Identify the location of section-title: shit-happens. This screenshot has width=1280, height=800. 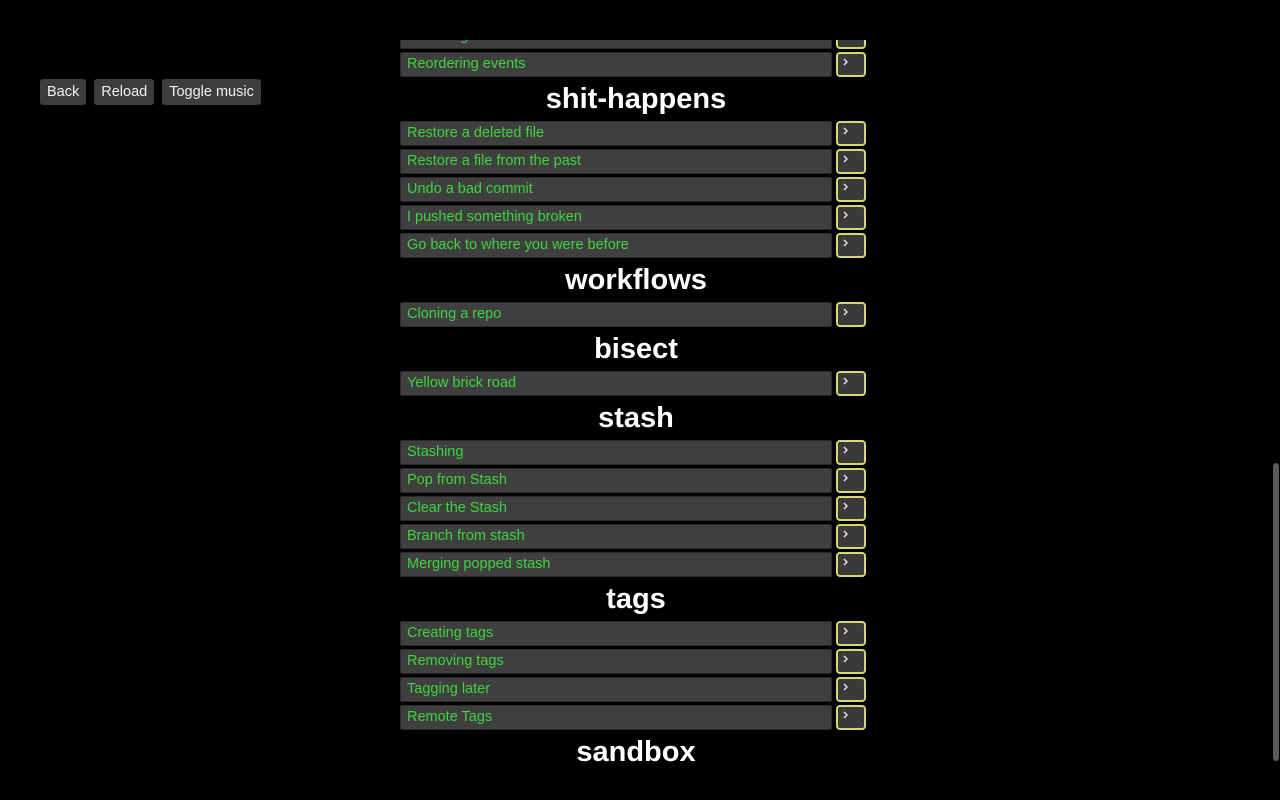
(636, 99).